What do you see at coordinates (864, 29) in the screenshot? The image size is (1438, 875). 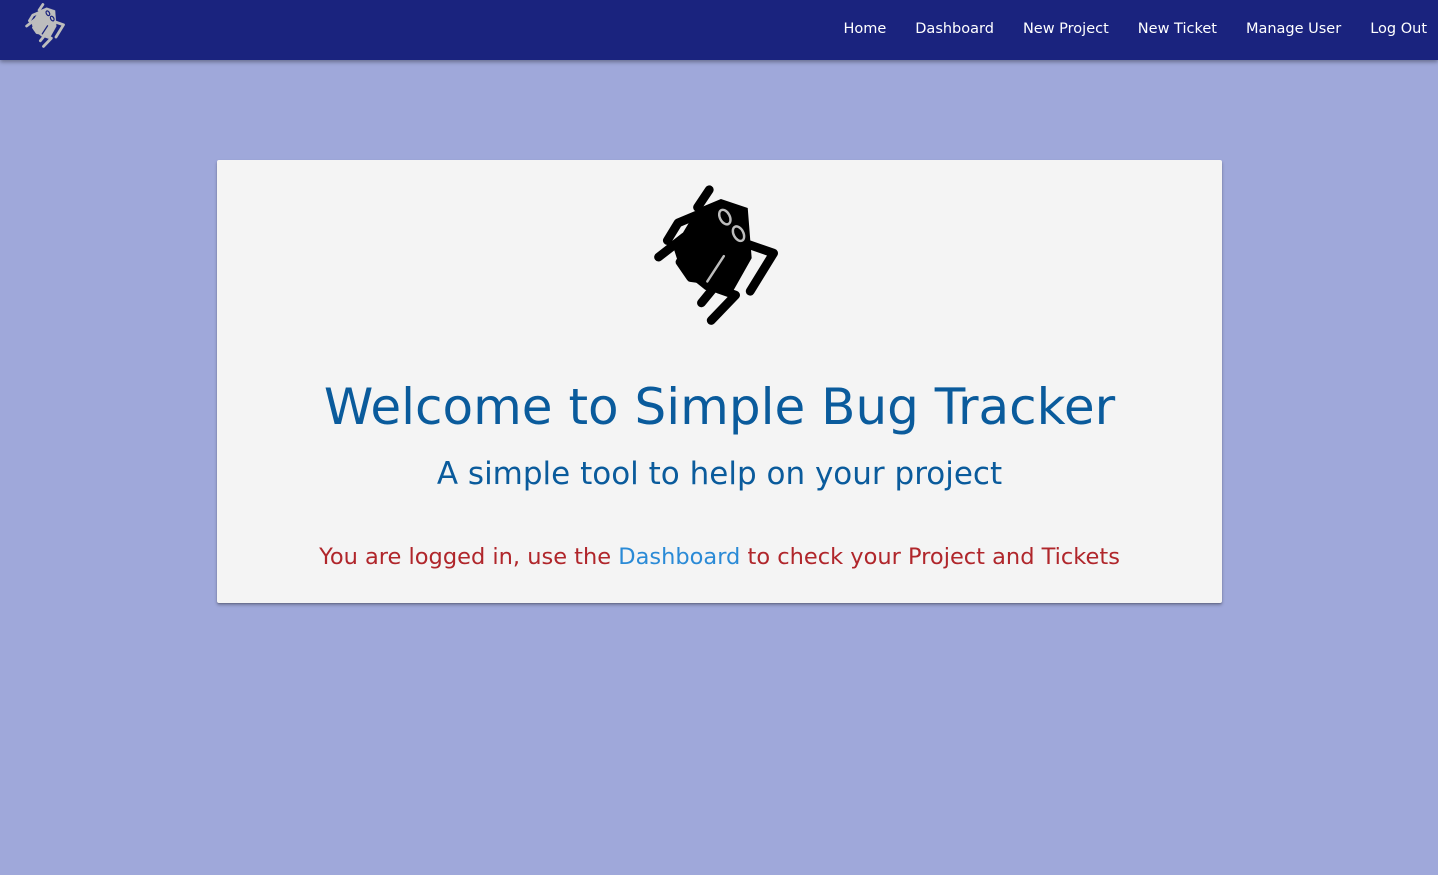 I see `nav-link-home: Home` at bounding box center [864, 29].